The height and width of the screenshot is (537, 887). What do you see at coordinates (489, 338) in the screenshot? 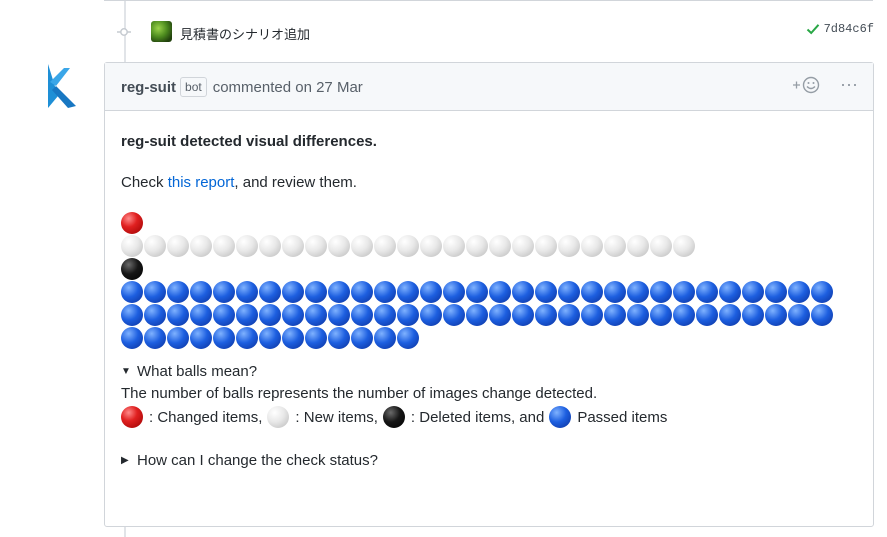
I see `blue-ball-row` at bounding box center [489, 338].